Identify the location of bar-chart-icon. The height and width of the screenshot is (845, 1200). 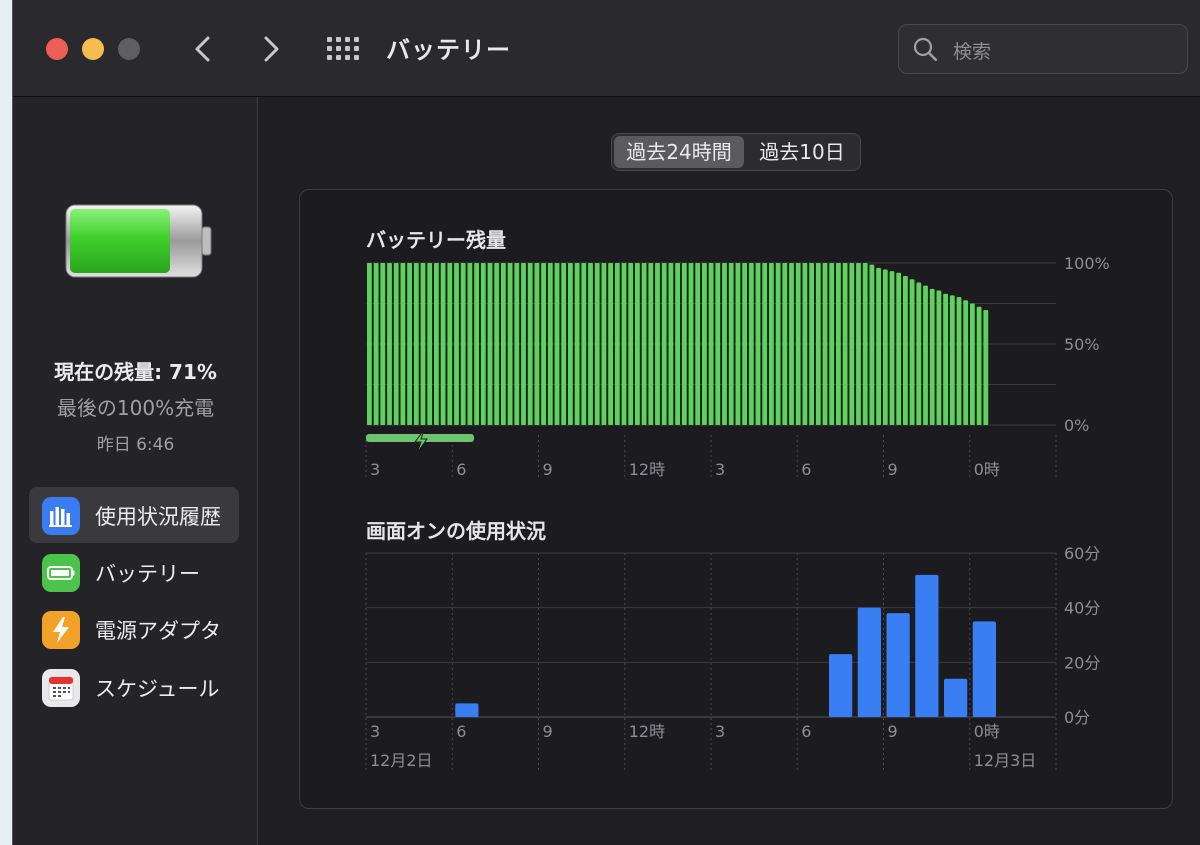
(61, 516).